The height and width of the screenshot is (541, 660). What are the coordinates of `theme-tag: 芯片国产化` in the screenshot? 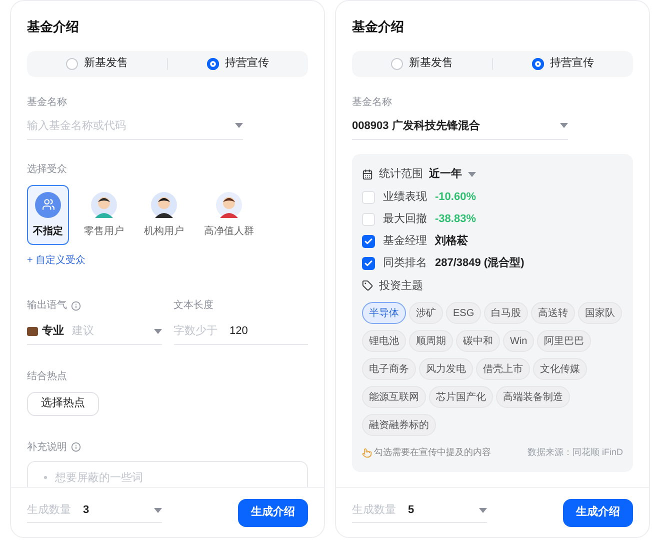 It's located at (461, 397).